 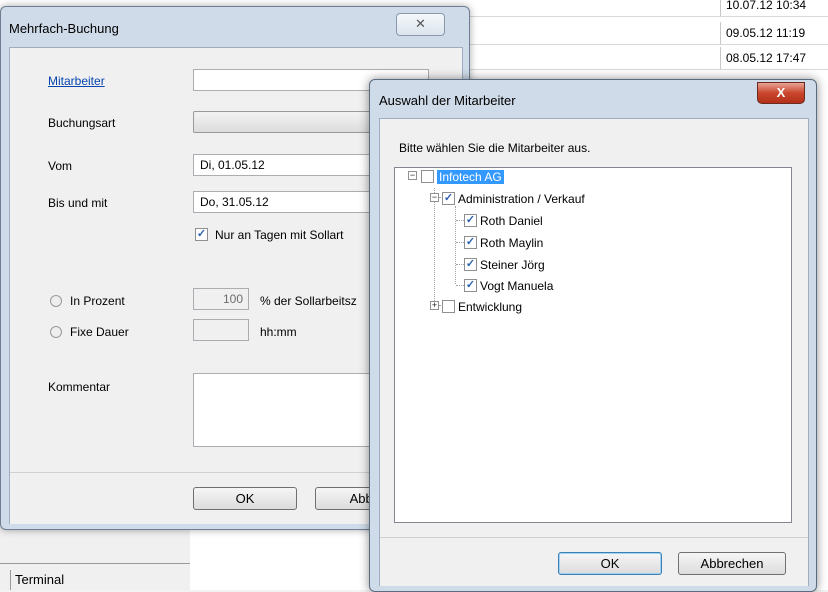 I want to click on tree-node-member: ✓ Roth Daniel, so click(x=503, y=220).